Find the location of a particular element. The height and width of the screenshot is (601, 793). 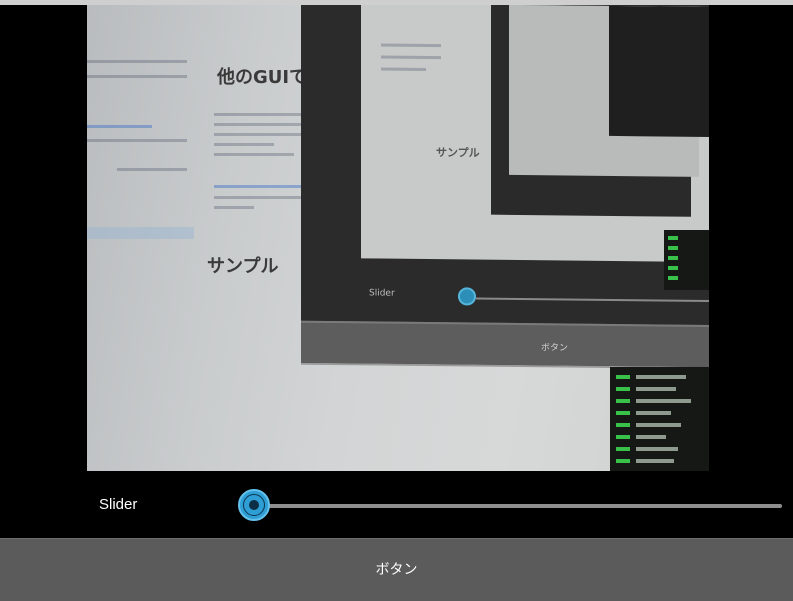

nested-monitor is located at coordinates (600, 111).